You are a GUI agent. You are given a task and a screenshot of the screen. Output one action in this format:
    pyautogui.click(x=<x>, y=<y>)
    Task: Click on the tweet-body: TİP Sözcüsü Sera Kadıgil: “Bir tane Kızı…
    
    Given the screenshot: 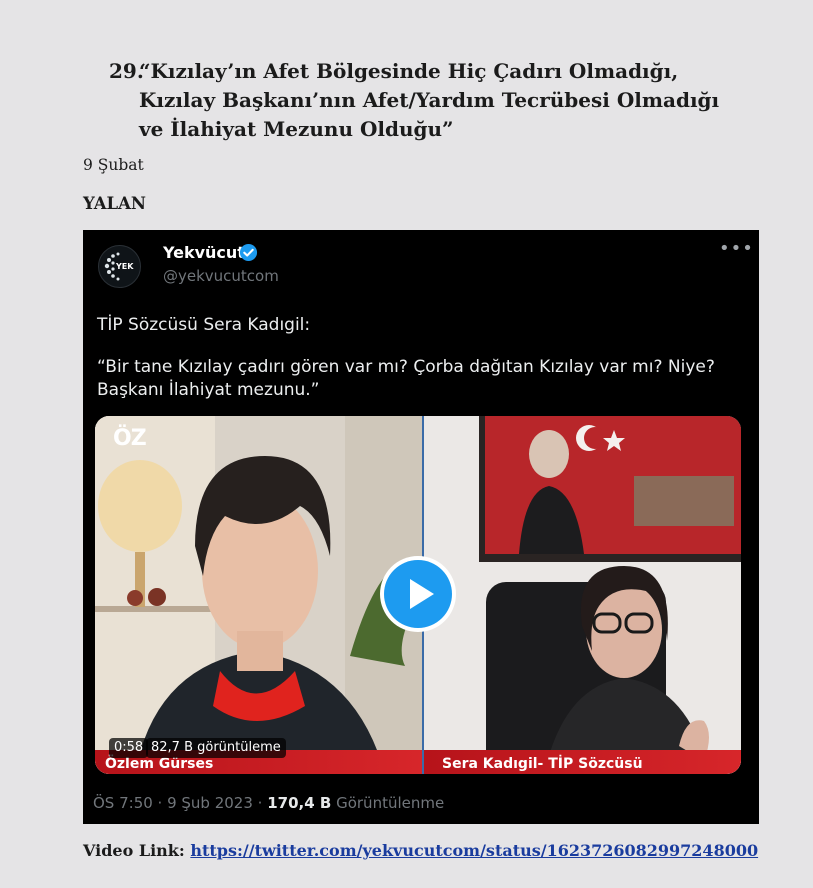 What is the action you would take?
    pyautogui.click(x=421, y=367)
    